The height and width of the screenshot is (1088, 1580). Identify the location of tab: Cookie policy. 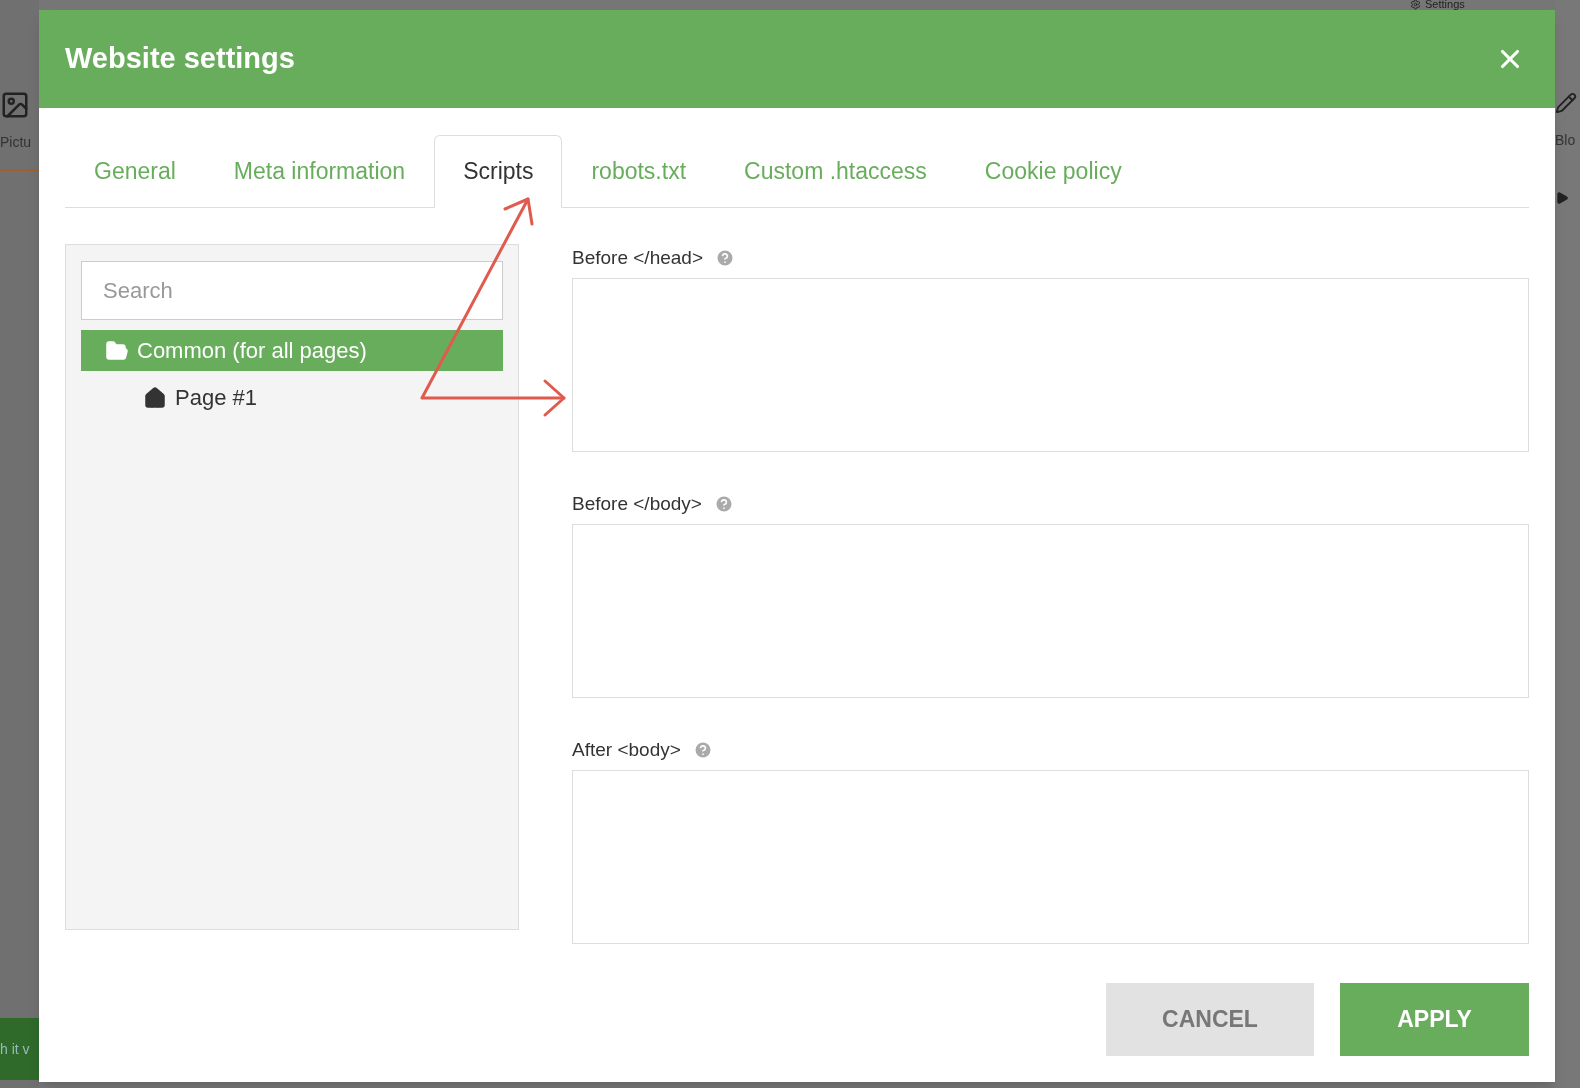
(1053, 171).